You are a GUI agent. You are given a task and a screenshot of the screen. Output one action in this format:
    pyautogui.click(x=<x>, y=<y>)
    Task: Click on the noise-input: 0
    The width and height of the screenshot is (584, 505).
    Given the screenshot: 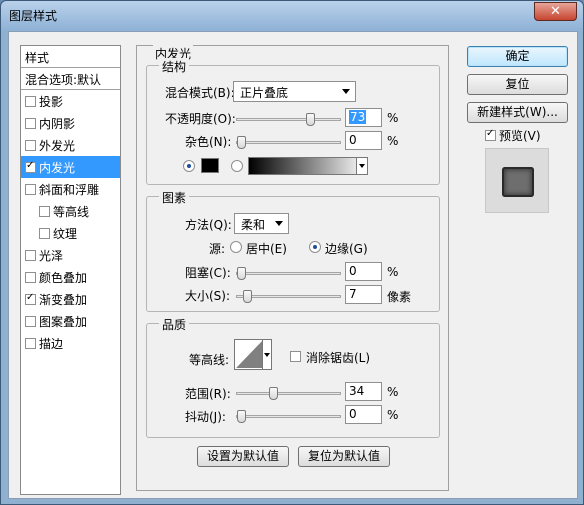 What is the action you would take?
    pyautogui.click(x=363, y=140)
    